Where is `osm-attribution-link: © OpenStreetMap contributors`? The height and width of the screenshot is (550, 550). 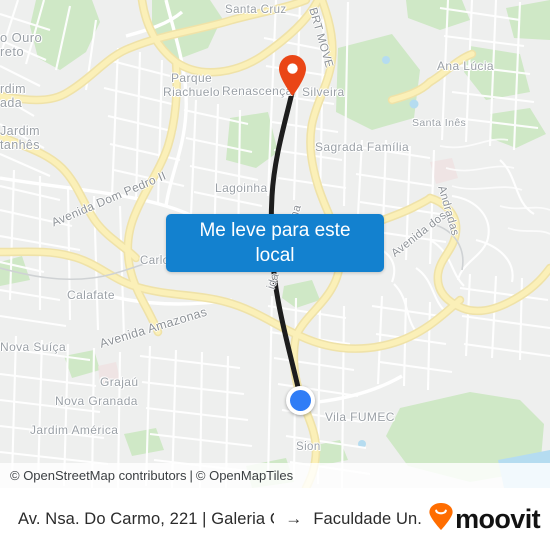 osm-attribution-link: © OpenStreetMap contributors is located at coordinates (98, 475).